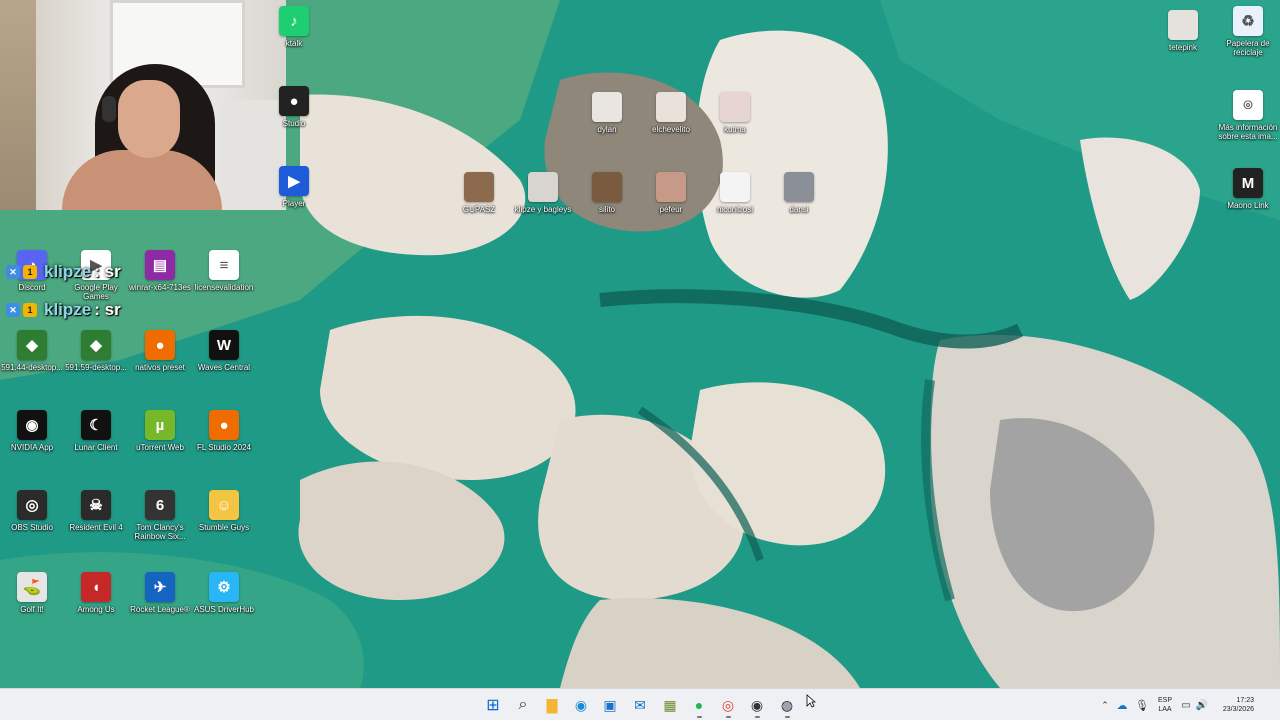 The height and width of the screenshot is (721, 1280). I want to click on volume-icon: 🔊, so click(1202, 705).